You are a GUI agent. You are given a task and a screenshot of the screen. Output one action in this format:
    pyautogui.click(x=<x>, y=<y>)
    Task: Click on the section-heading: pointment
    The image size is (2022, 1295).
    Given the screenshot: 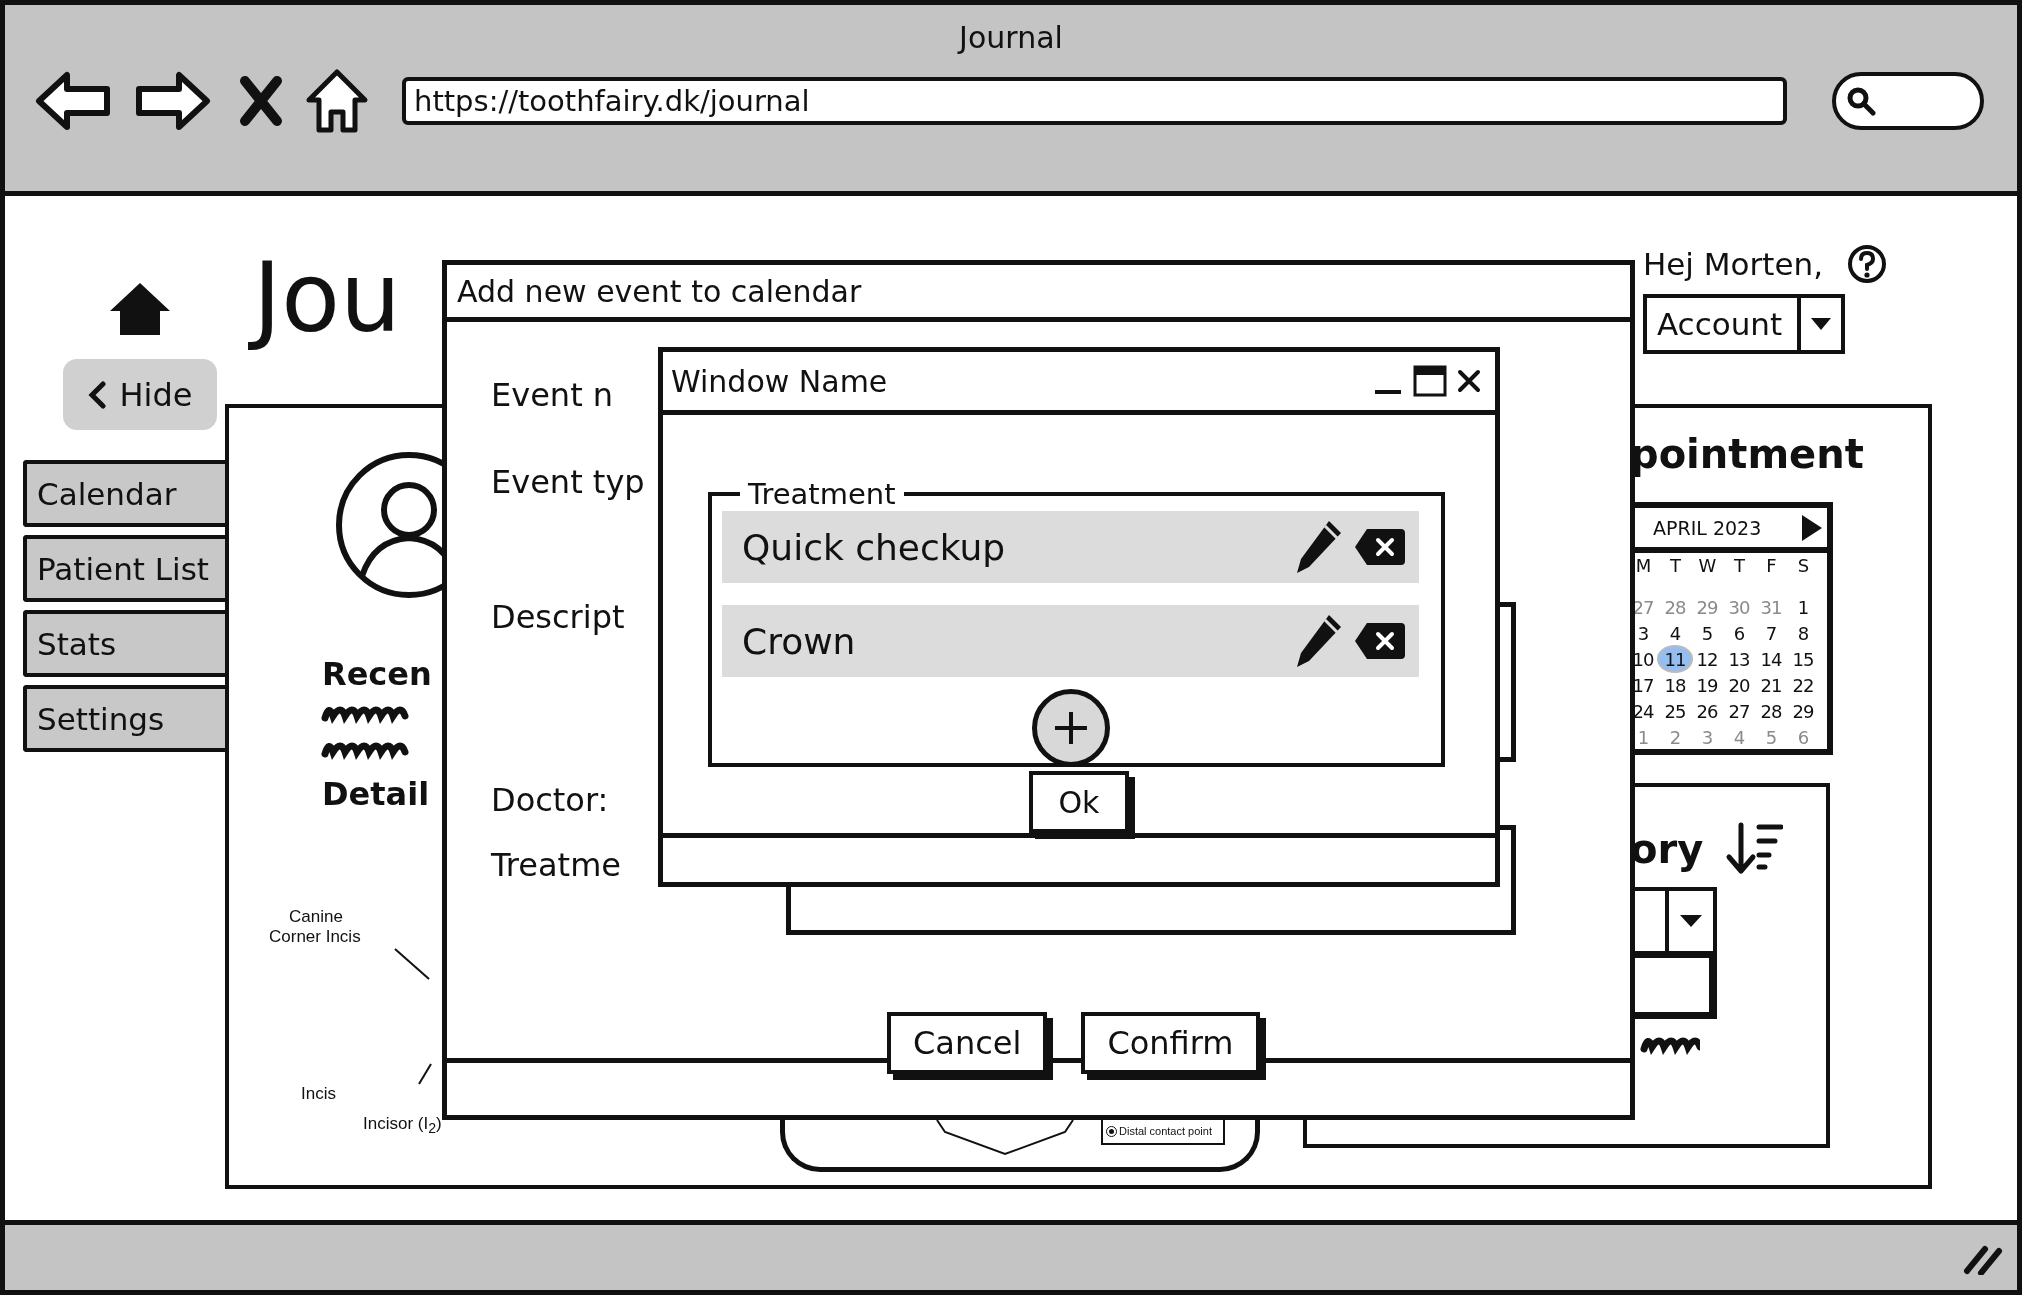 What is the action you would take?
    pyautogui.click(x=1747, y=454)
    